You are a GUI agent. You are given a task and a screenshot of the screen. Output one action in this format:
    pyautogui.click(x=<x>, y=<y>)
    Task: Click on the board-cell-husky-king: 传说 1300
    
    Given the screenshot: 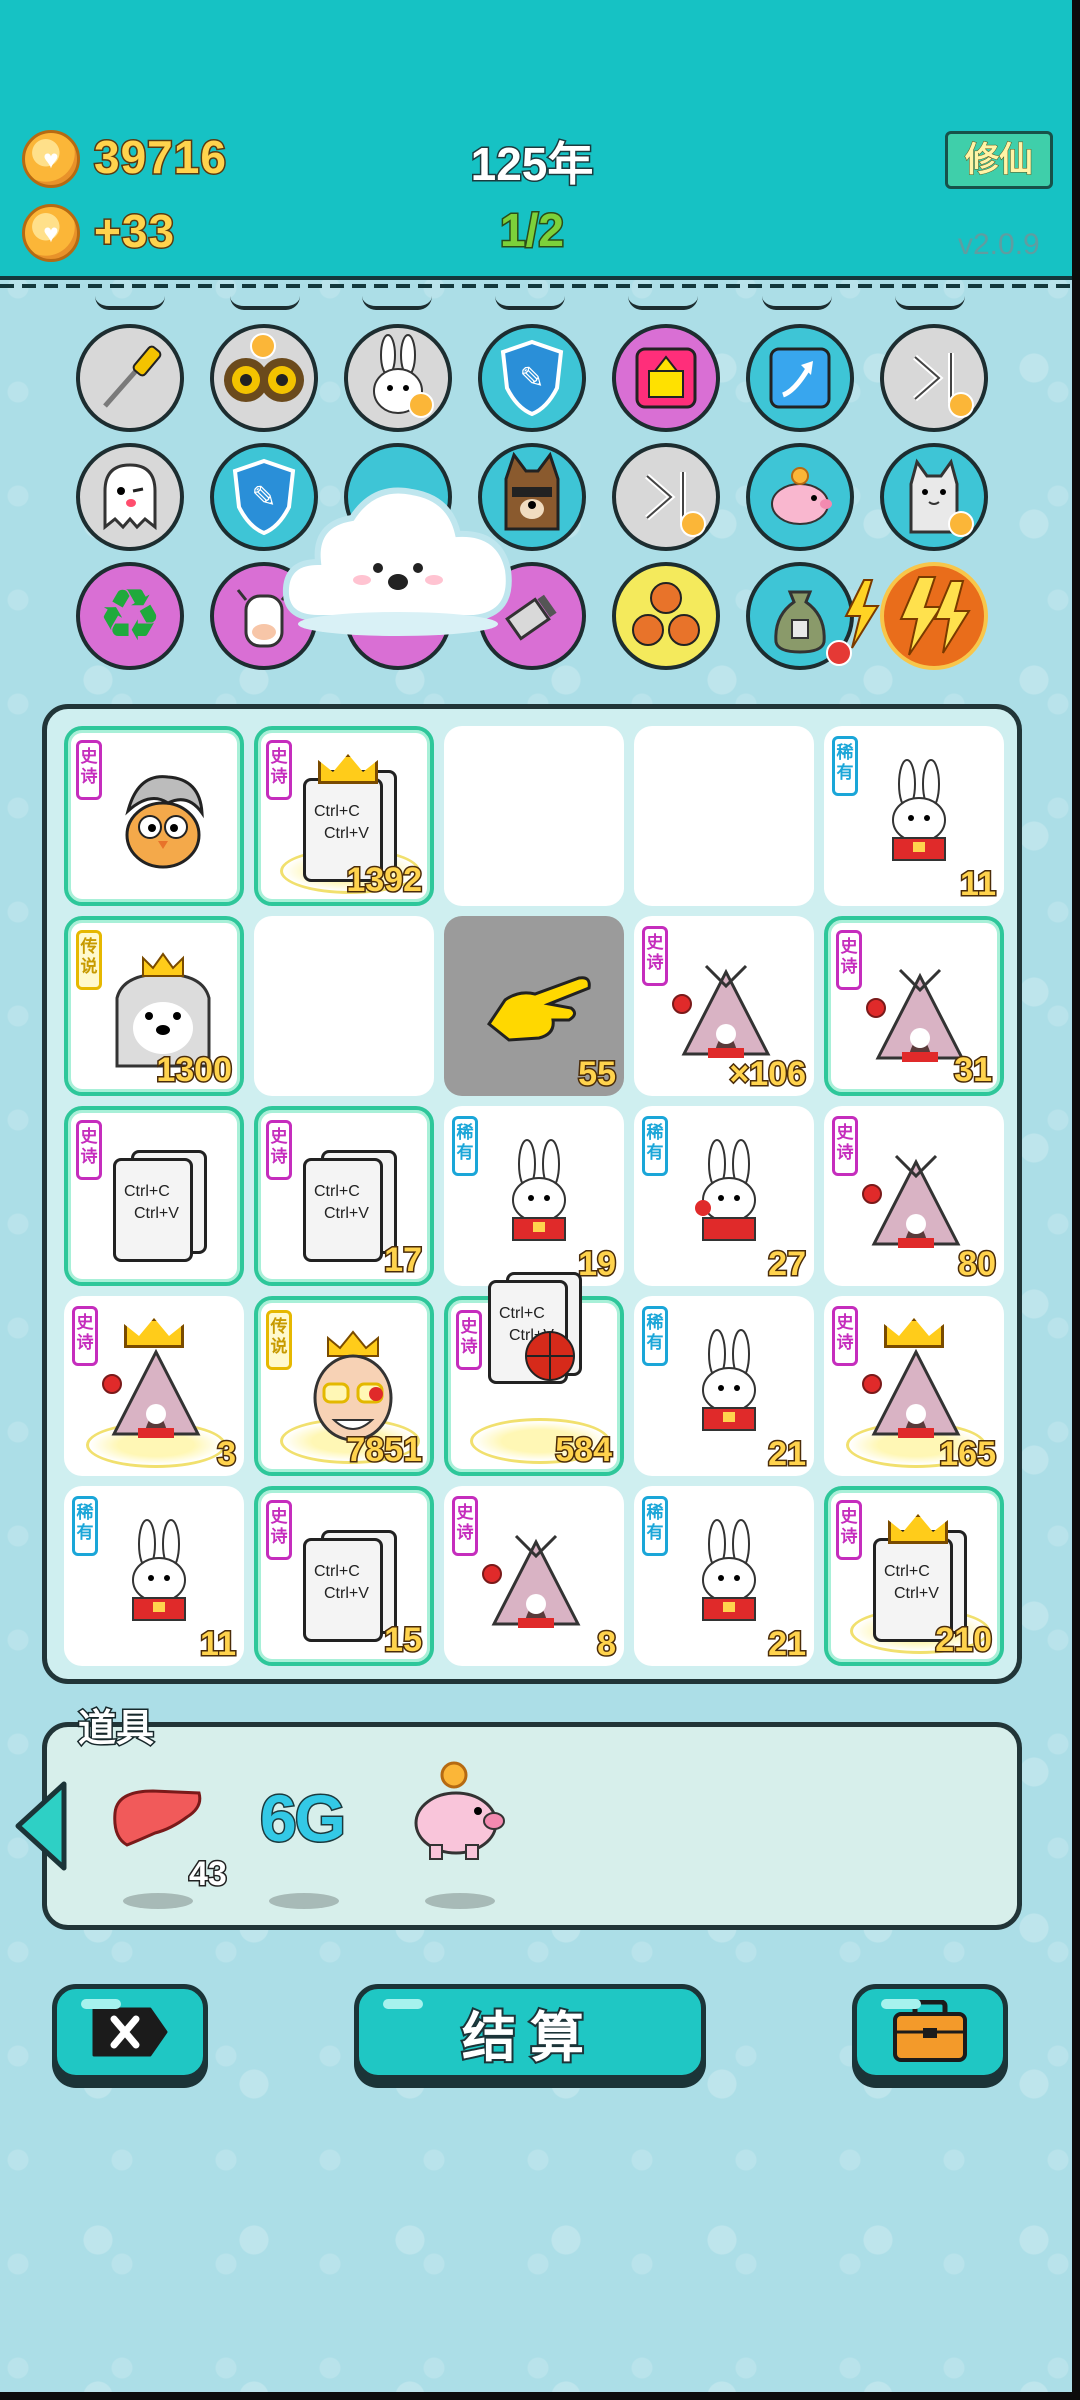 What is the action you would take?
    pyautogui.click(x=154, y=1006)
    